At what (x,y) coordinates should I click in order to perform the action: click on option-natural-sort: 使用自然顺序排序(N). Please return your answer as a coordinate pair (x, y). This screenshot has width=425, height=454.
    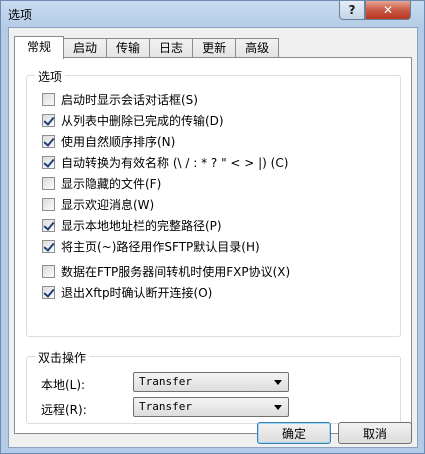
    Looking at the image, I should click on (108, 141).